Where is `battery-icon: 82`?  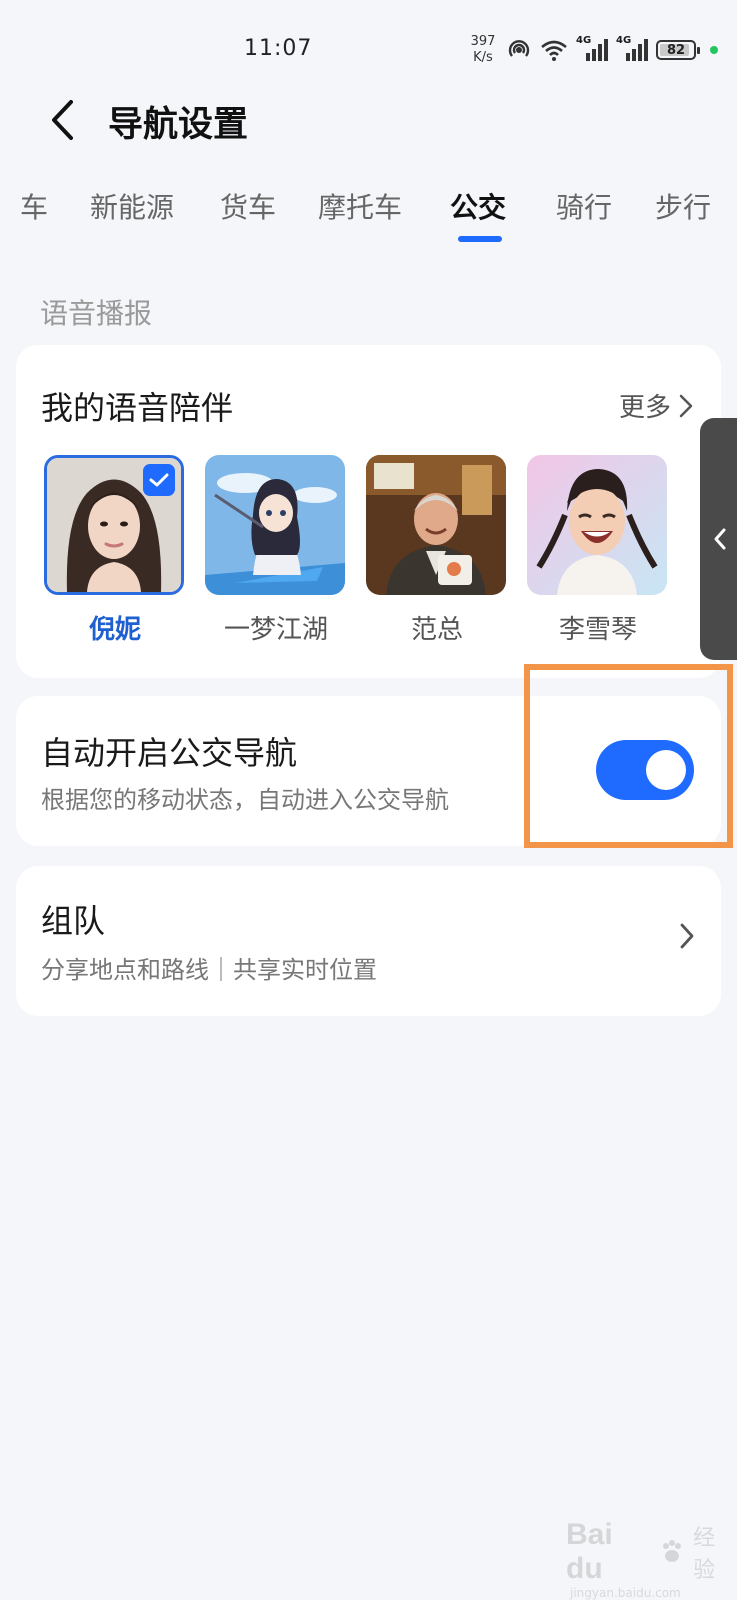
battery-icon: 82 is located at coordinates (678, 50).